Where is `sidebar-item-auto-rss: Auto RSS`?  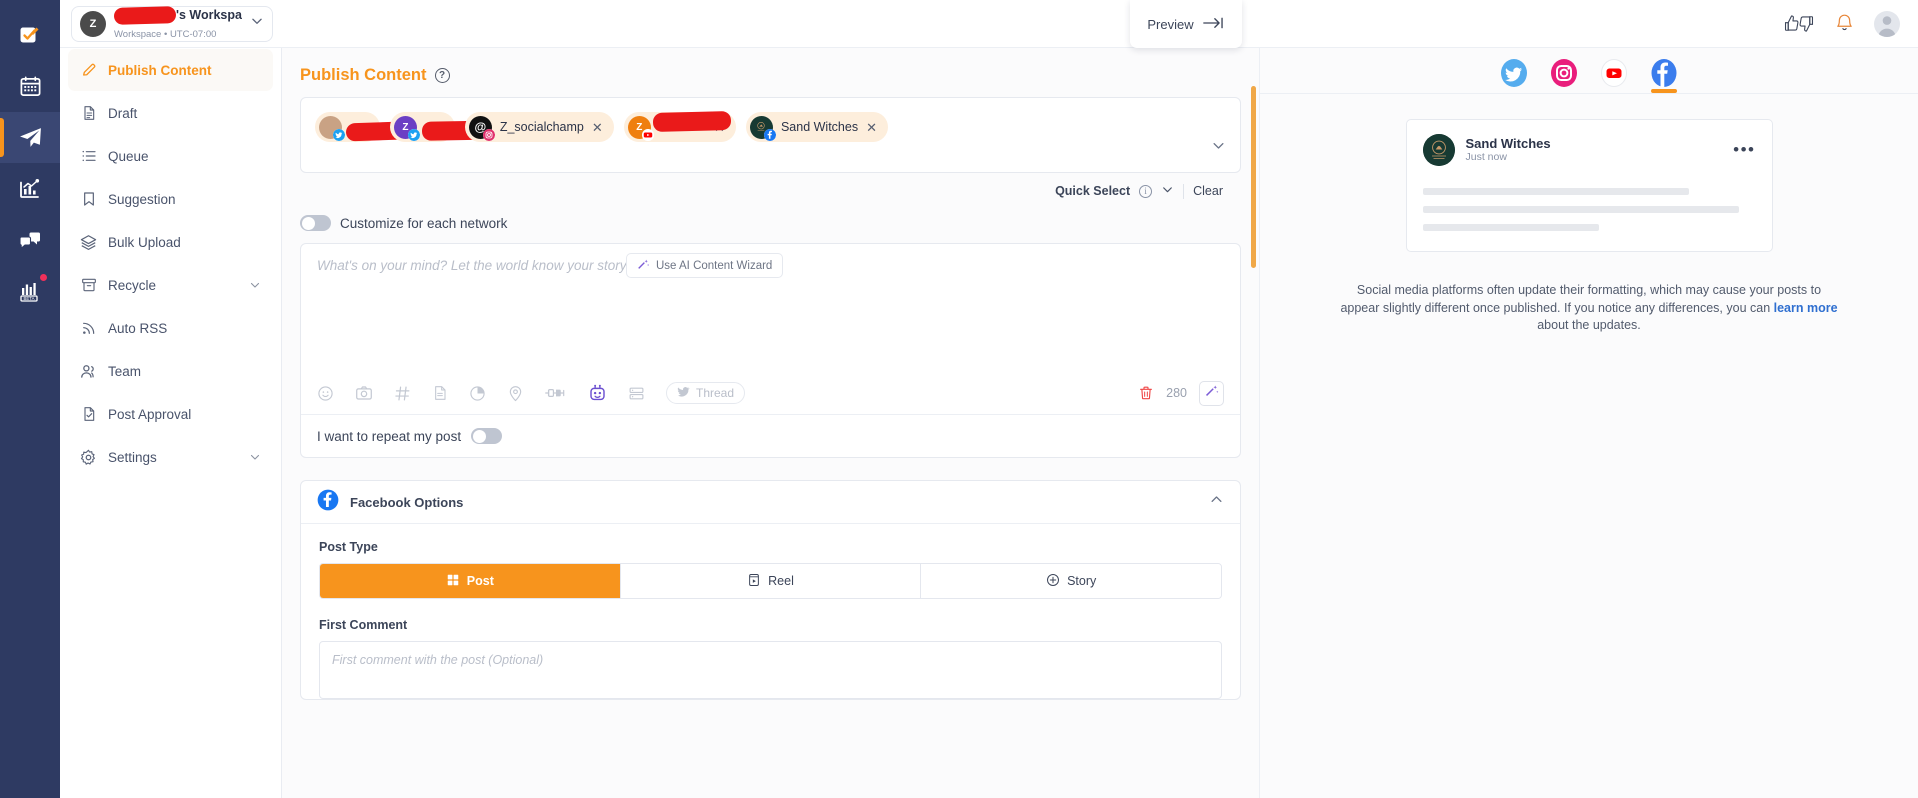
sidebar-item-auto-rss: Auto RSS is located at coordinates (170, 328).